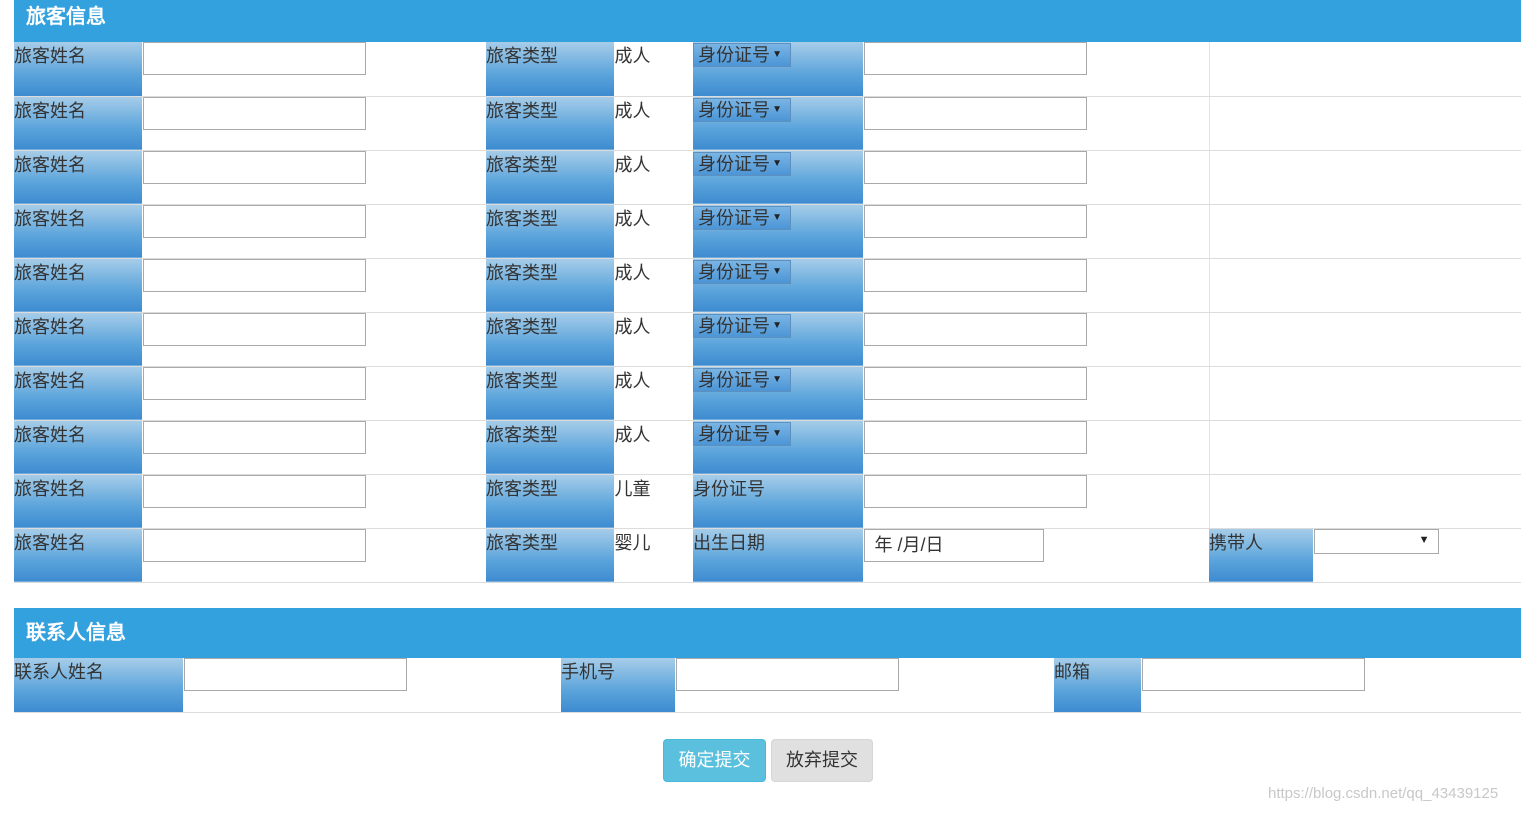 This screenshot has height=813, width=1521. What do you see at coordinates (1383, 793) in the screenshot?
I see `watermark: https://blog.csdn.net/qq_43439125` at bounding box center [1383, 793].